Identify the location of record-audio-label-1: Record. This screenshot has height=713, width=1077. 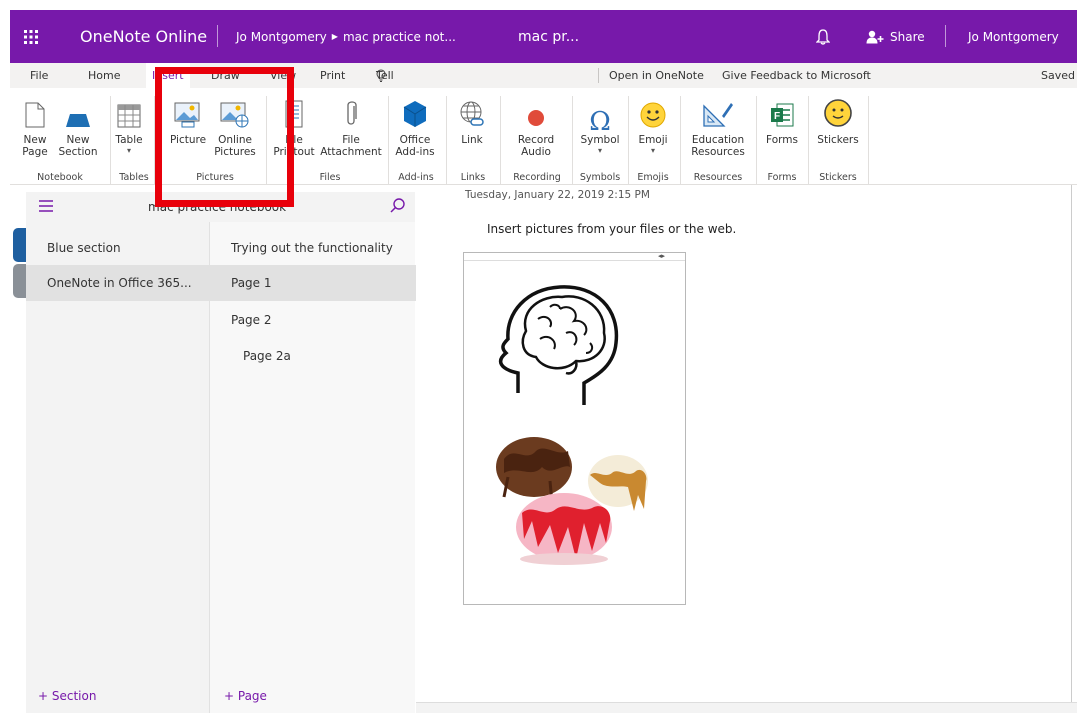
(536, 140).